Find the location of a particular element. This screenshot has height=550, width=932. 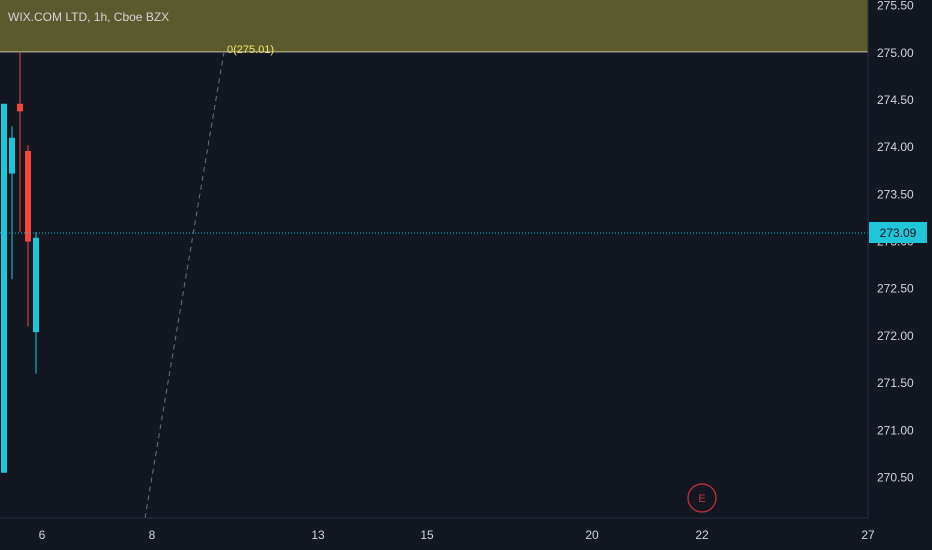

earnings-letter: E is located at coordinates (701, 499).